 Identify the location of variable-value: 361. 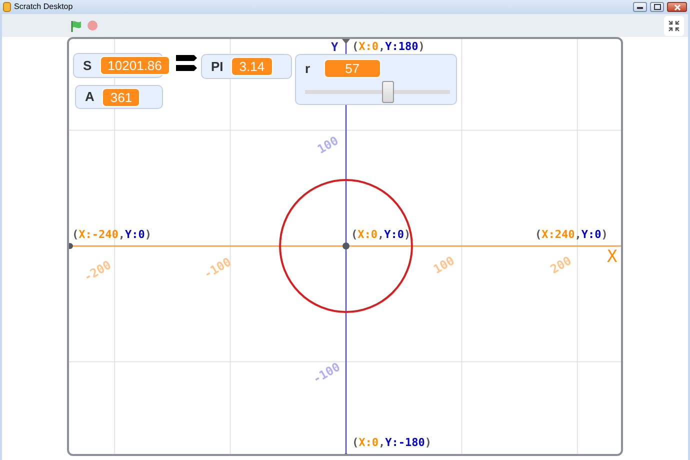
(121, 97).